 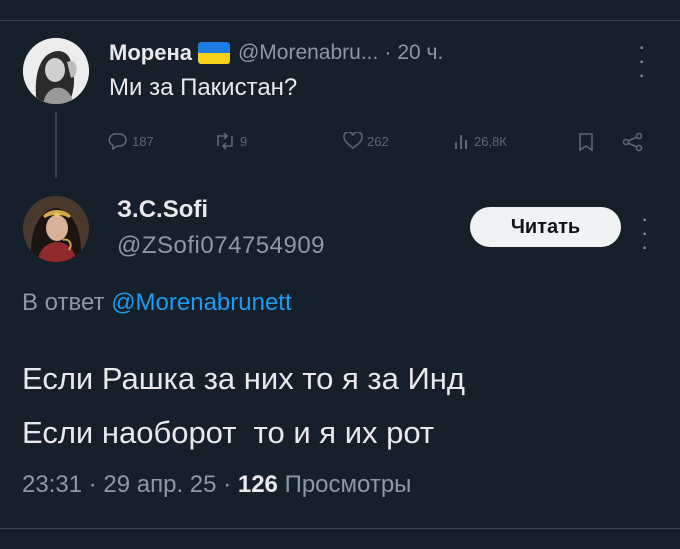 I want to click on tweet2-handle: @ZSofi074754909, so click(x=221, y=246).